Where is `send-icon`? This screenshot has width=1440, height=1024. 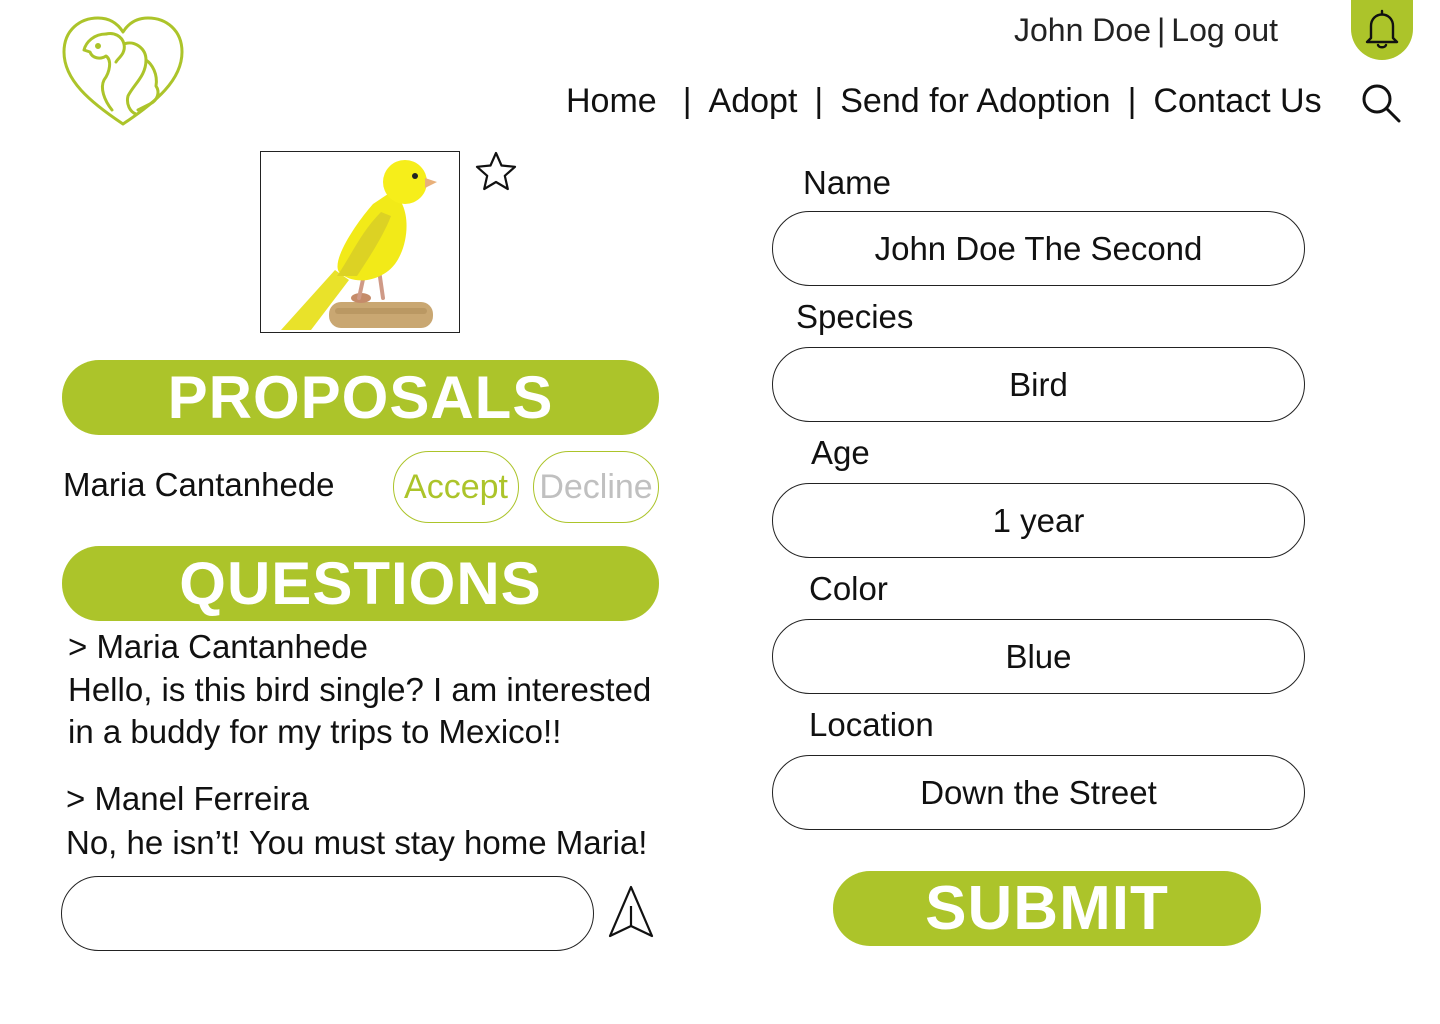
send-icon is located at coordinates (631, 911).